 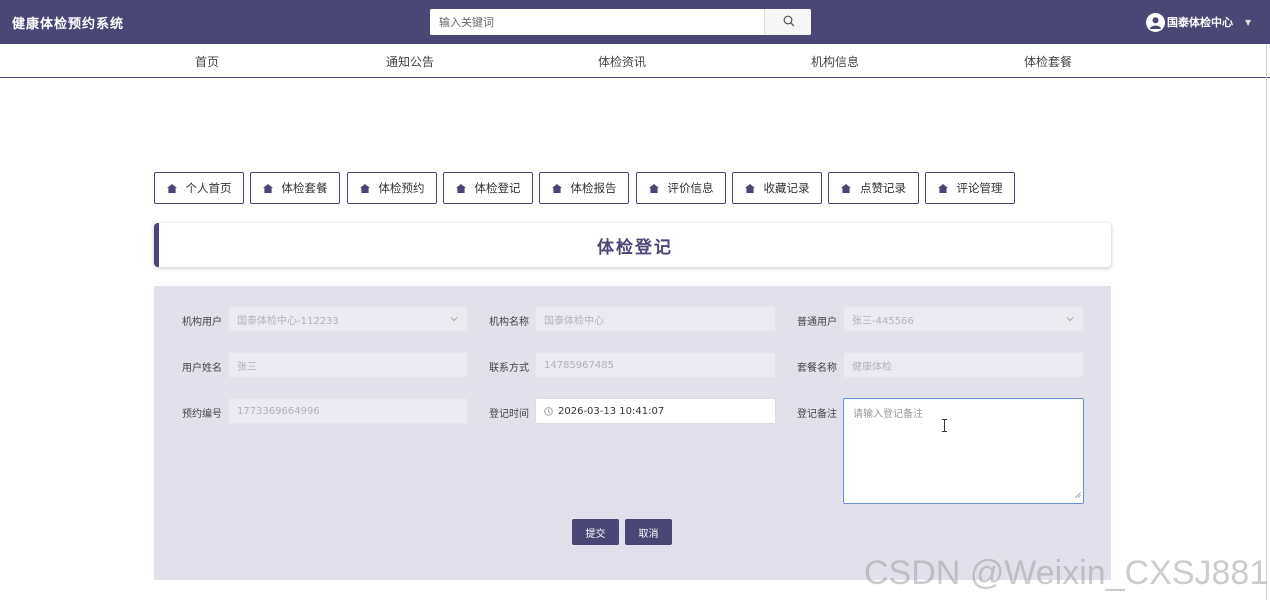 What do you see at coordinates (622, 61) in the screenshot?
I see `nav-item-news: 体检资讯` at bounding box center [622, 61].